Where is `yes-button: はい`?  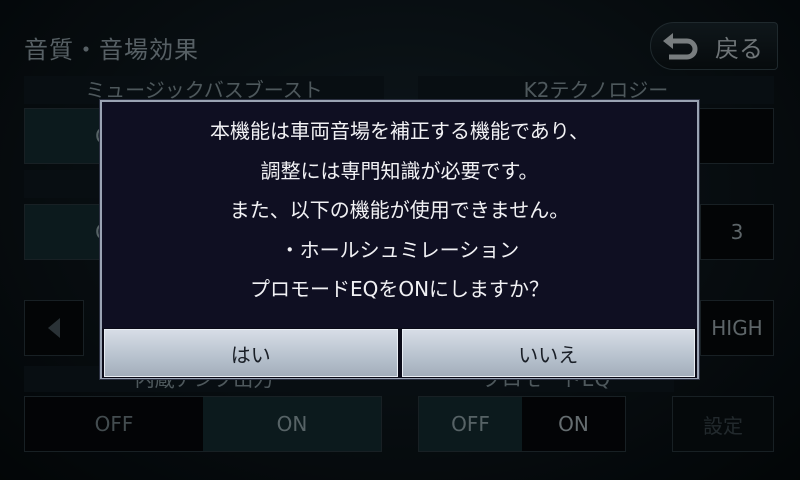 yes-button: はい is located at coordinates (251, 353).